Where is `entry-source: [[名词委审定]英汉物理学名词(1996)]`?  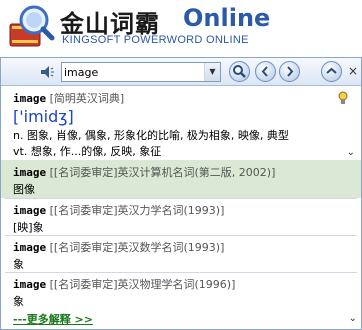
entry-source: [[名词委审定]英汉物理学名词(1996)] is located at coordinates (142, 284).